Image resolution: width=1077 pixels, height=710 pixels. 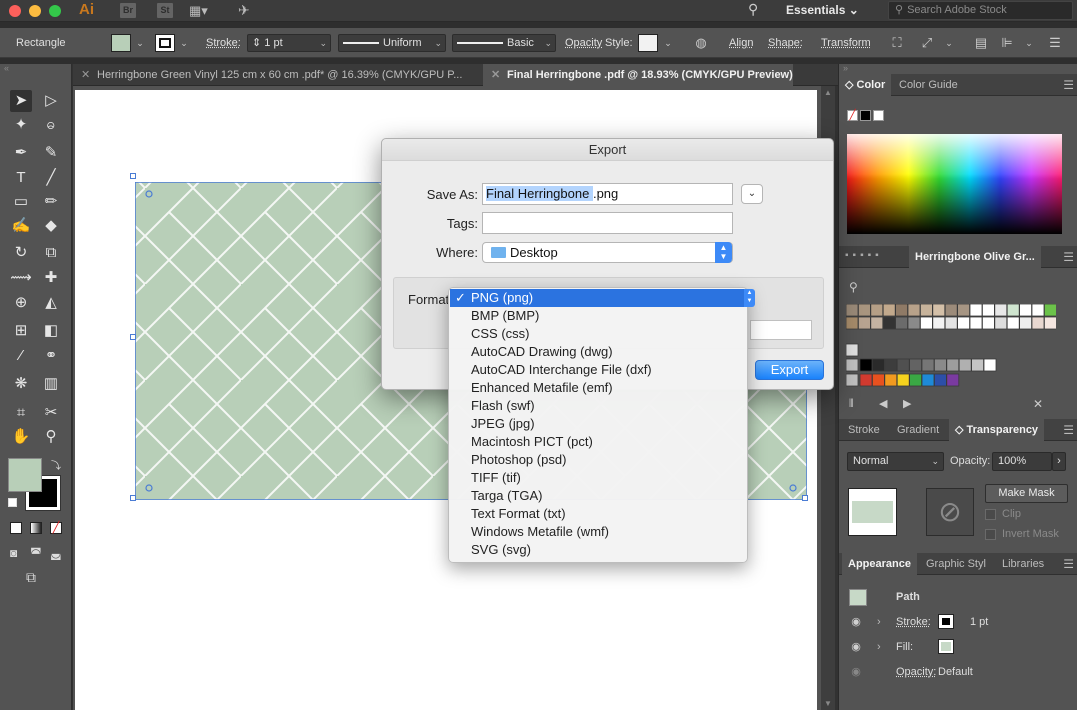 What do you see at coordinates (598, 478) in the screenshot?
I see `format-option: TIFF (tif)` at bounding box center [598, 478].